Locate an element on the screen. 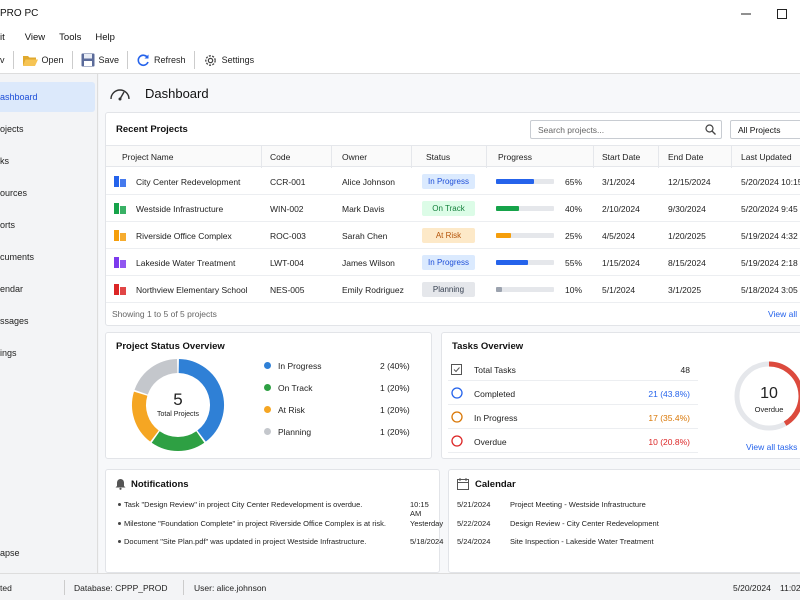 Image resolution: width=800 pixels, height=600 pixels. menu-edit: it is located at coordinates (6, 37).